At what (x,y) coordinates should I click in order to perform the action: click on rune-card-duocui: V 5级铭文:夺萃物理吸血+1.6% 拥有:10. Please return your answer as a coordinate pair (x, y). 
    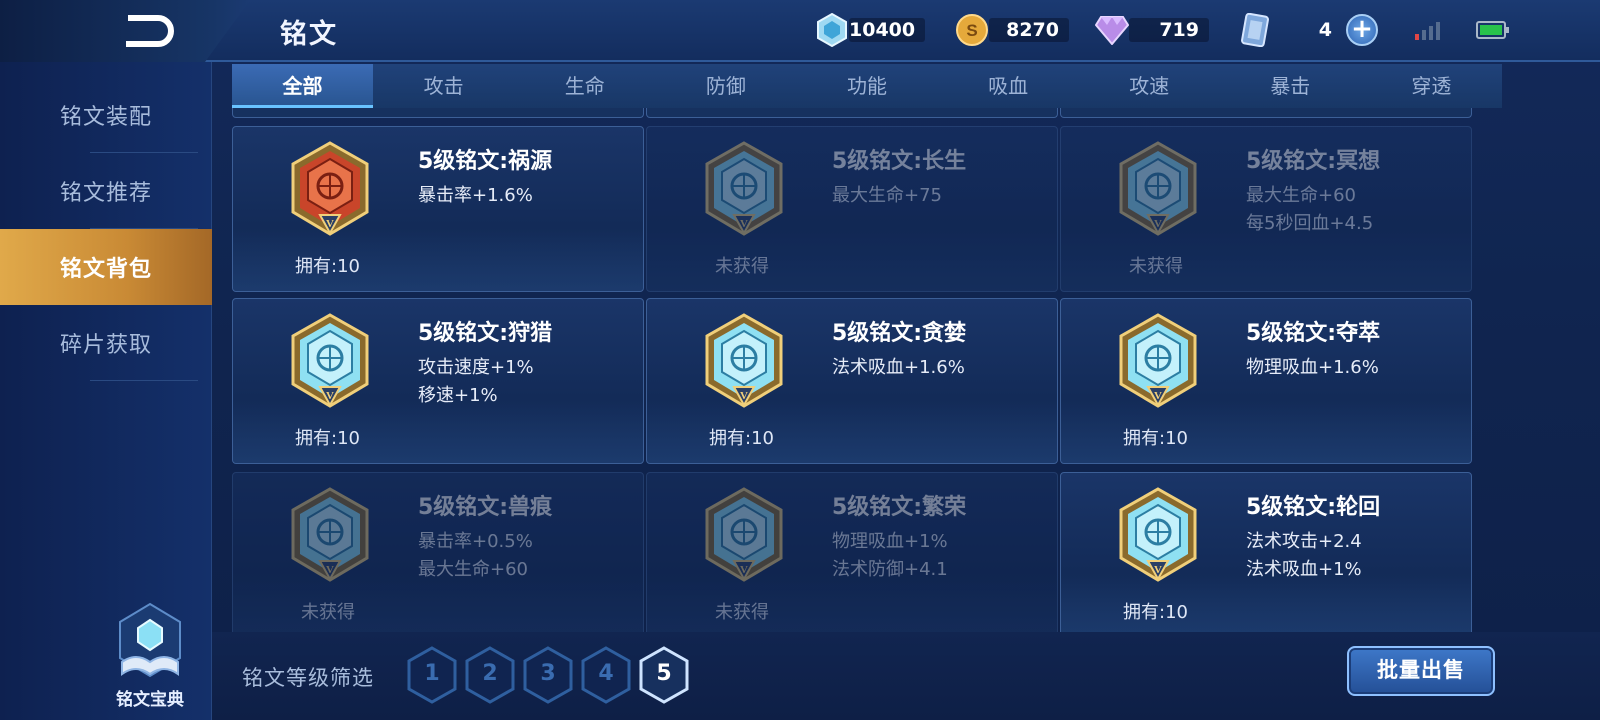
    Looking at the image, I should click on (1266, 381).